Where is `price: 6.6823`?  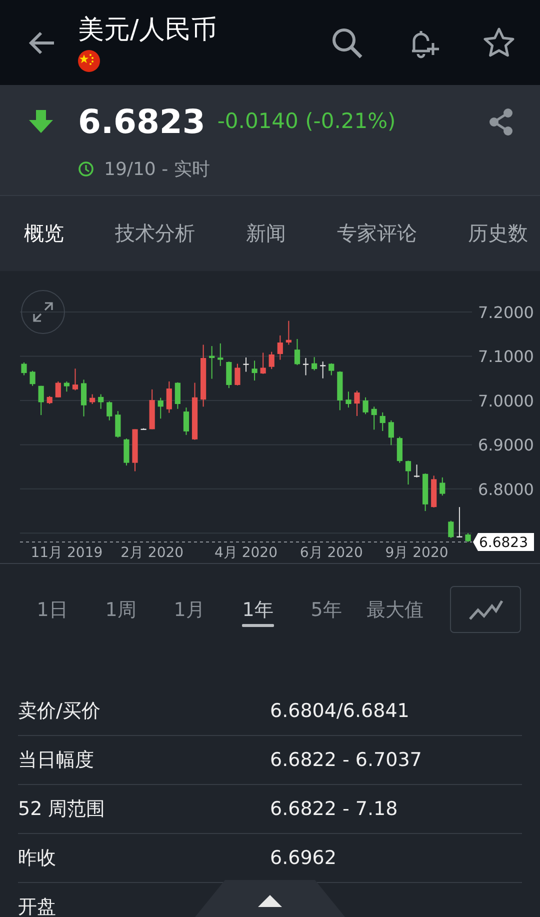
price: 6.6823 is located at coordinates (142, 121).